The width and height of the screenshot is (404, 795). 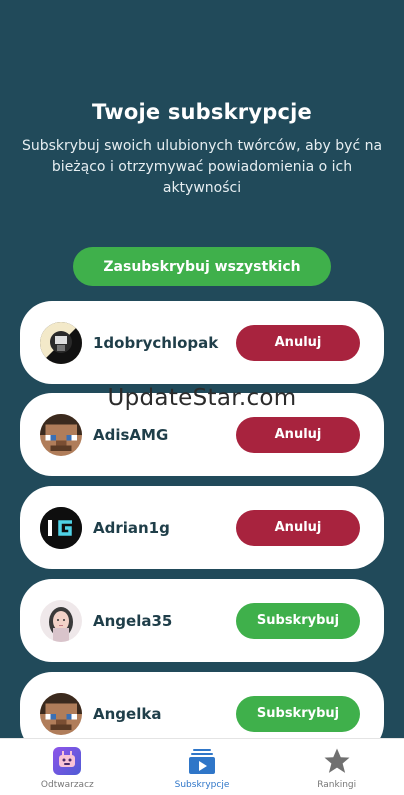 I want to click on tab-subscriptions: Subskrypcje, so click(x=202, y=767).